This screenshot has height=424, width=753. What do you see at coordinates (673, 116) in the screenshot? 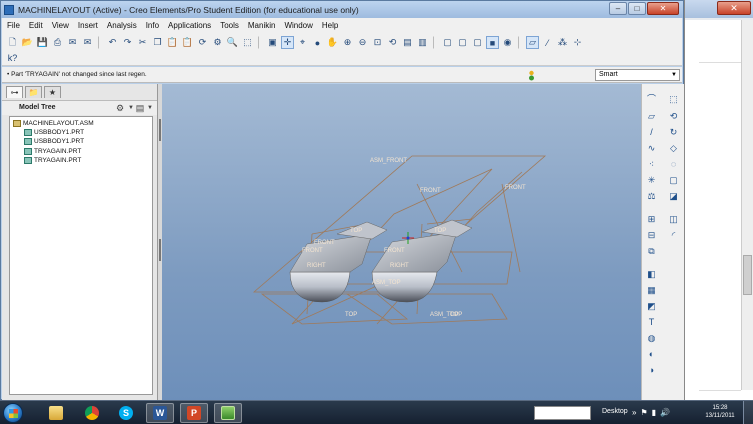
I see `revolve-icon: ⟲` at bounding box center [673, 116].